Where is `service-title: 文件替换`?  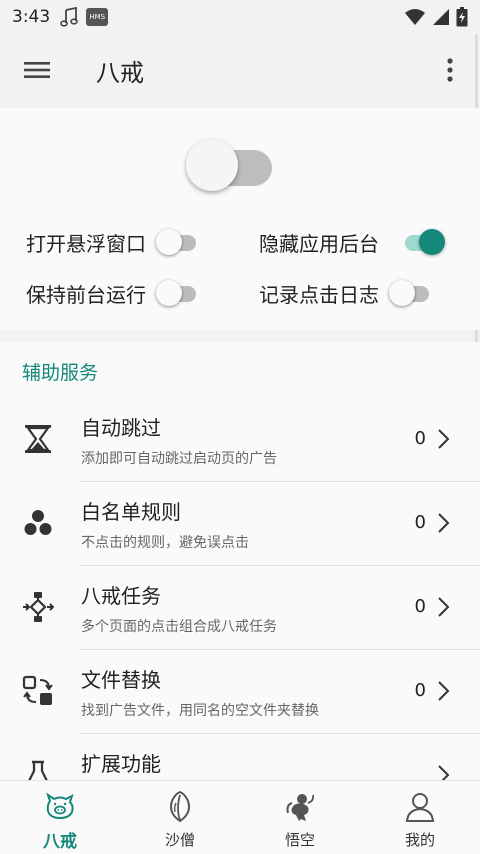
service-title: 文件替换 is located at coordinates (121, 680).